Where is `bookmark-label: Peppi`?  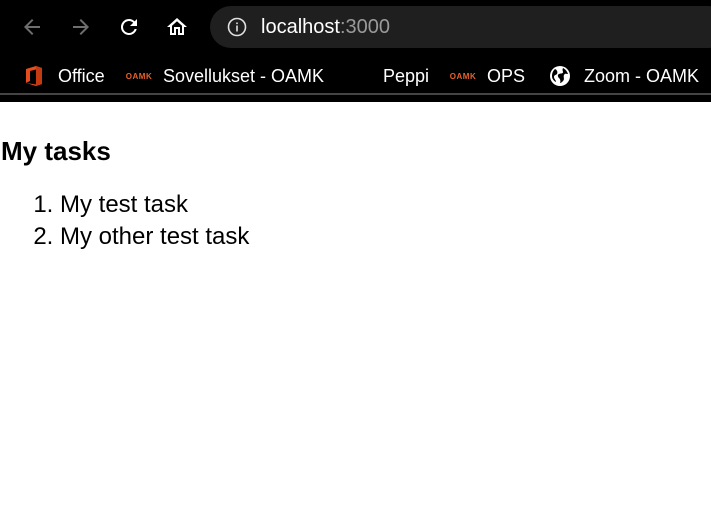
bookmark-label: Peppi is located at coordinates (406, 75).